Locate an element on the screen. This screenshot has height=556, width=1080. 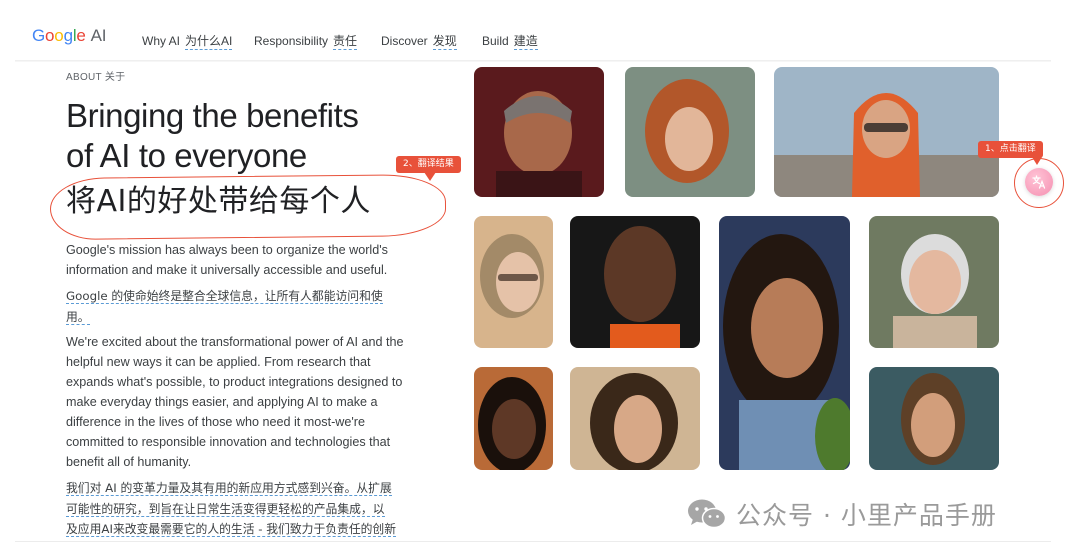
nav-item-build: Build 建造 is located at coordinates (510, 41).